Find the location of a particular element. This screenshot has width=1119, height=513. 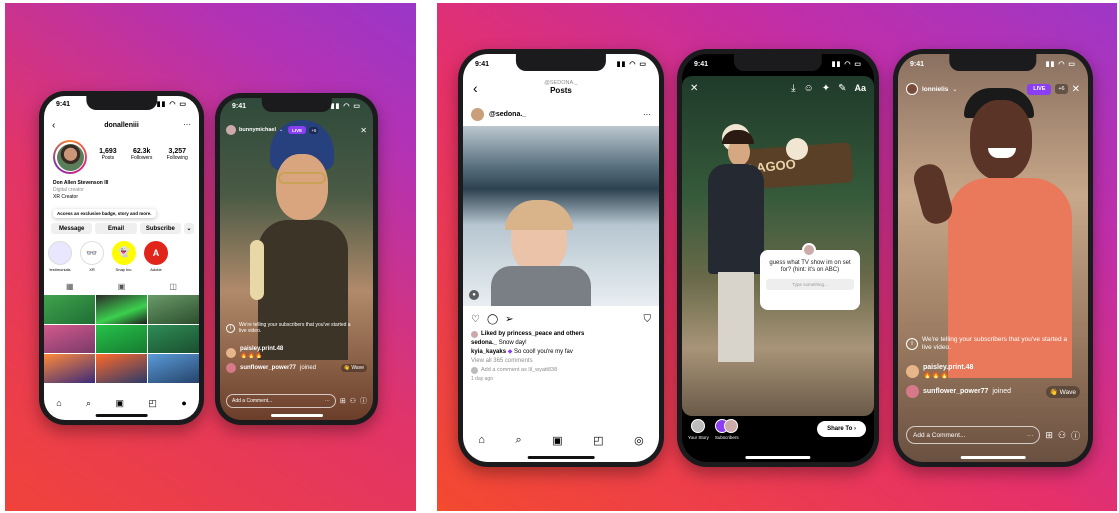

caption-user: sedona._ is located at coordinates (484, 343).